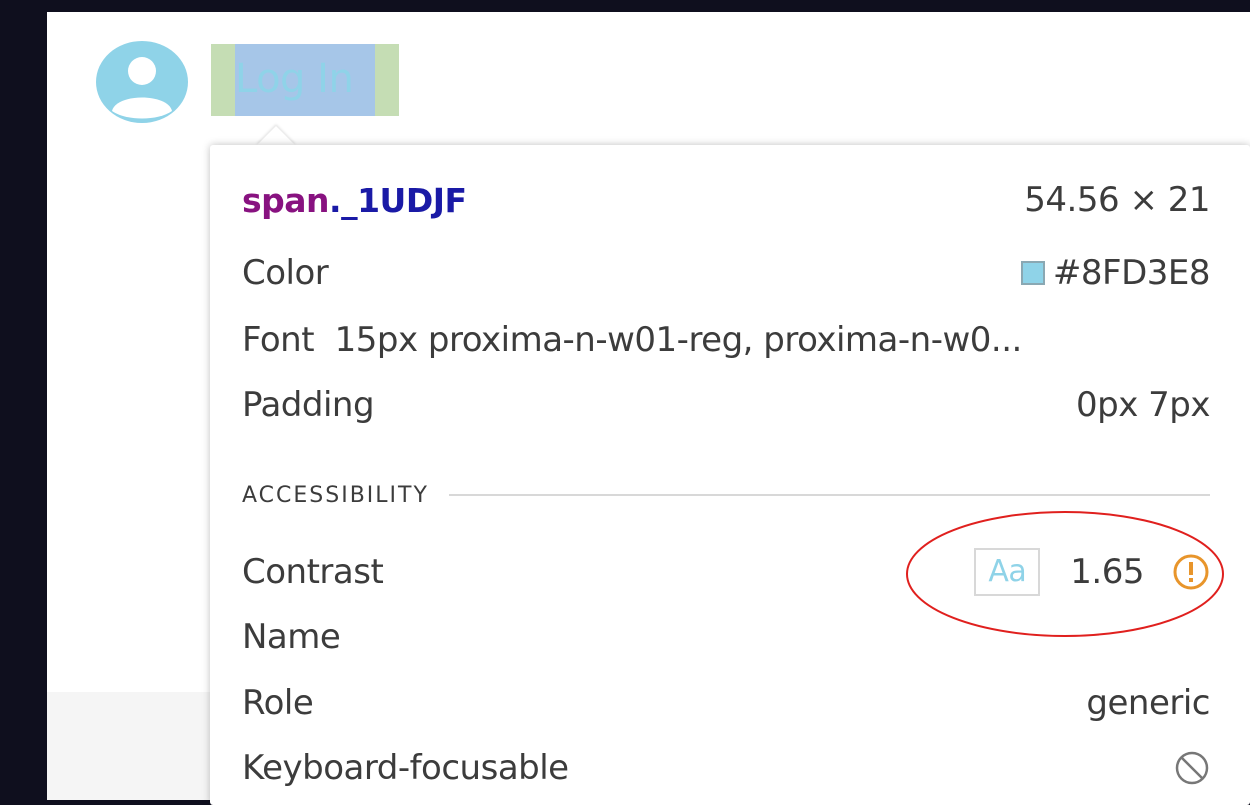 Image resolution: width=1250 pixels, height=805 pixels. What do you see at coordinates (305, 79) in the screenshot?
I see `login-link: Log In` at bounding box center [305, 79].